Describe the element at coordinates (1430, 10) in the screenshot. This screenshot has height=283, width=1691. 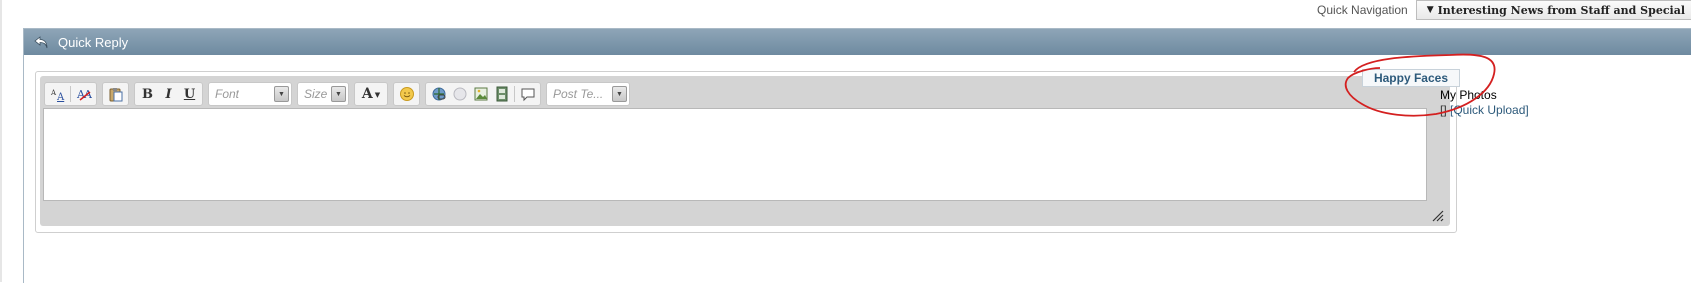
I see `dropdown-arrow-icon: ▼` at that location.